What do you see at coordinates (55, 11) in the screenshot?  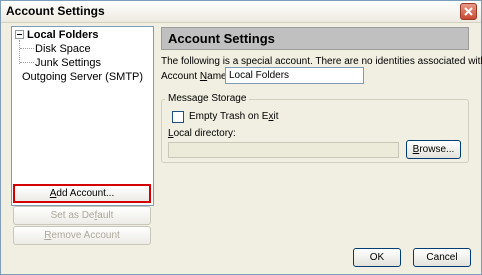 I see `window-title: Account Settings` at bounding box center [55, 11].